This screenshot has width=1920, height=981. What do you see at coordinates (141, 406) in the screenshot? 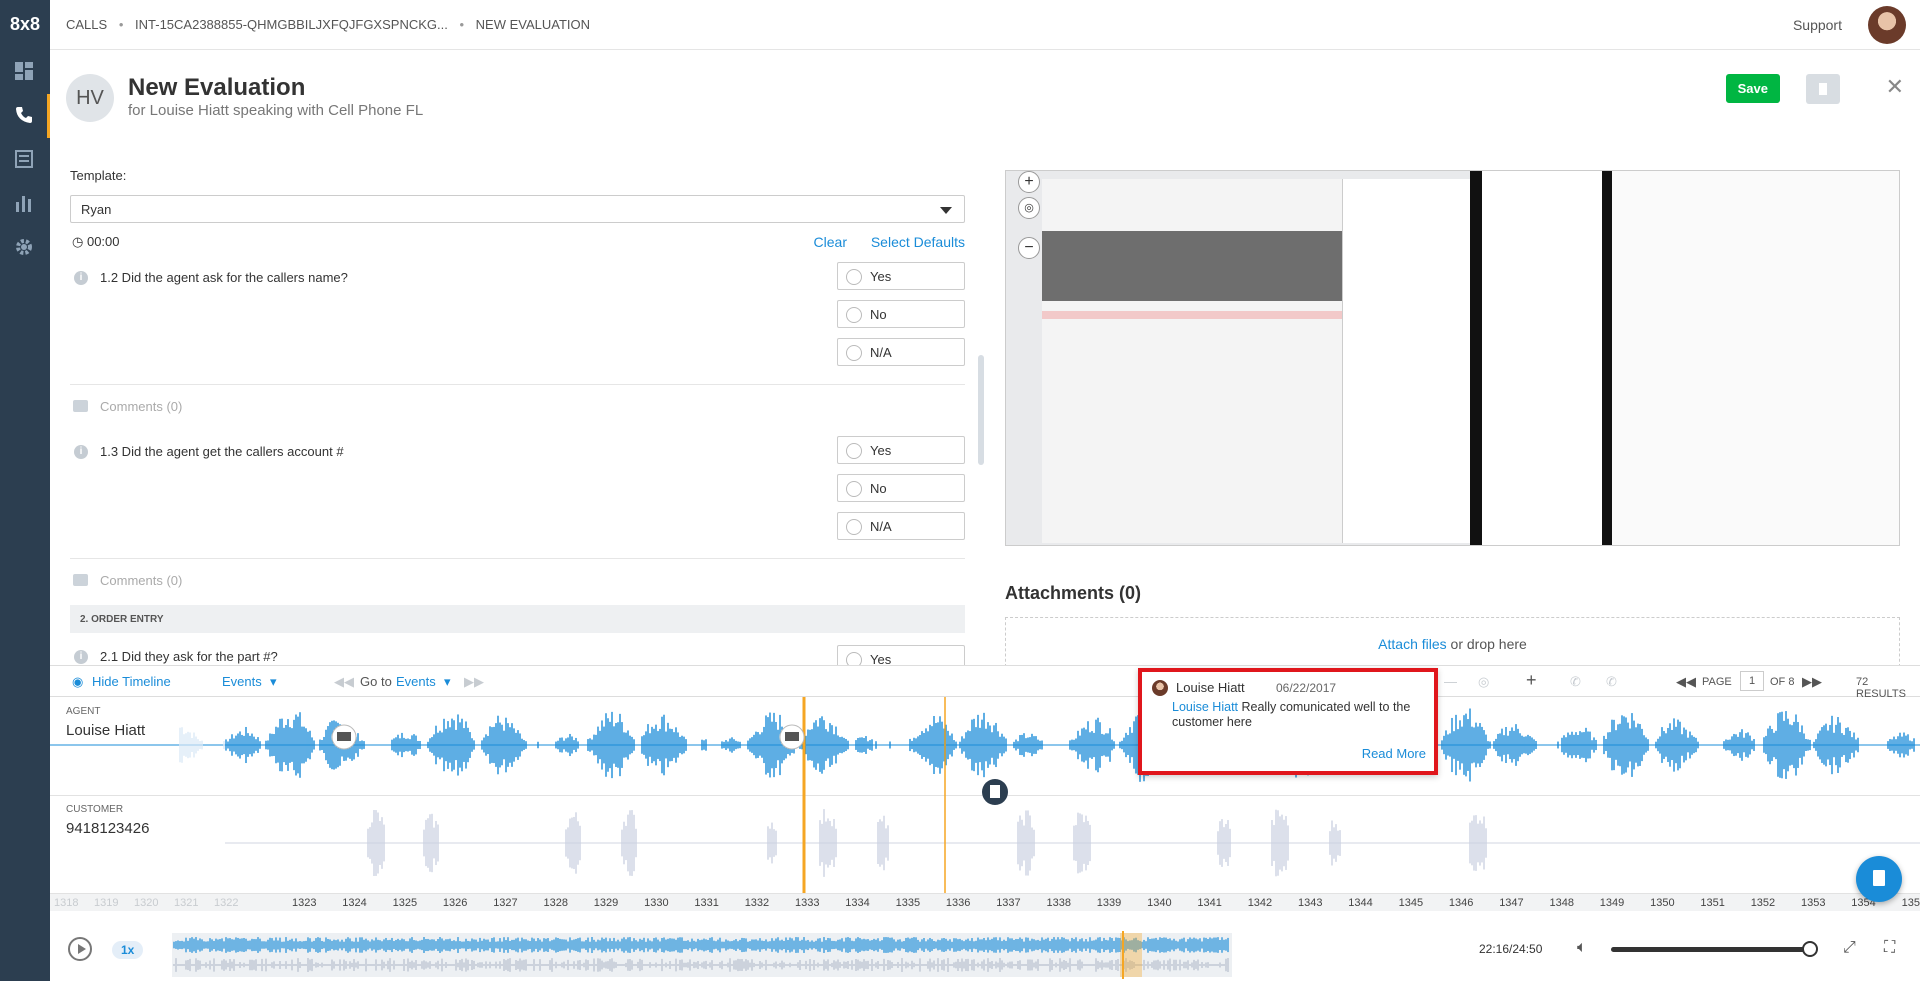
I see `comments-label: Comments (0)` at bounding box center [141, 406].